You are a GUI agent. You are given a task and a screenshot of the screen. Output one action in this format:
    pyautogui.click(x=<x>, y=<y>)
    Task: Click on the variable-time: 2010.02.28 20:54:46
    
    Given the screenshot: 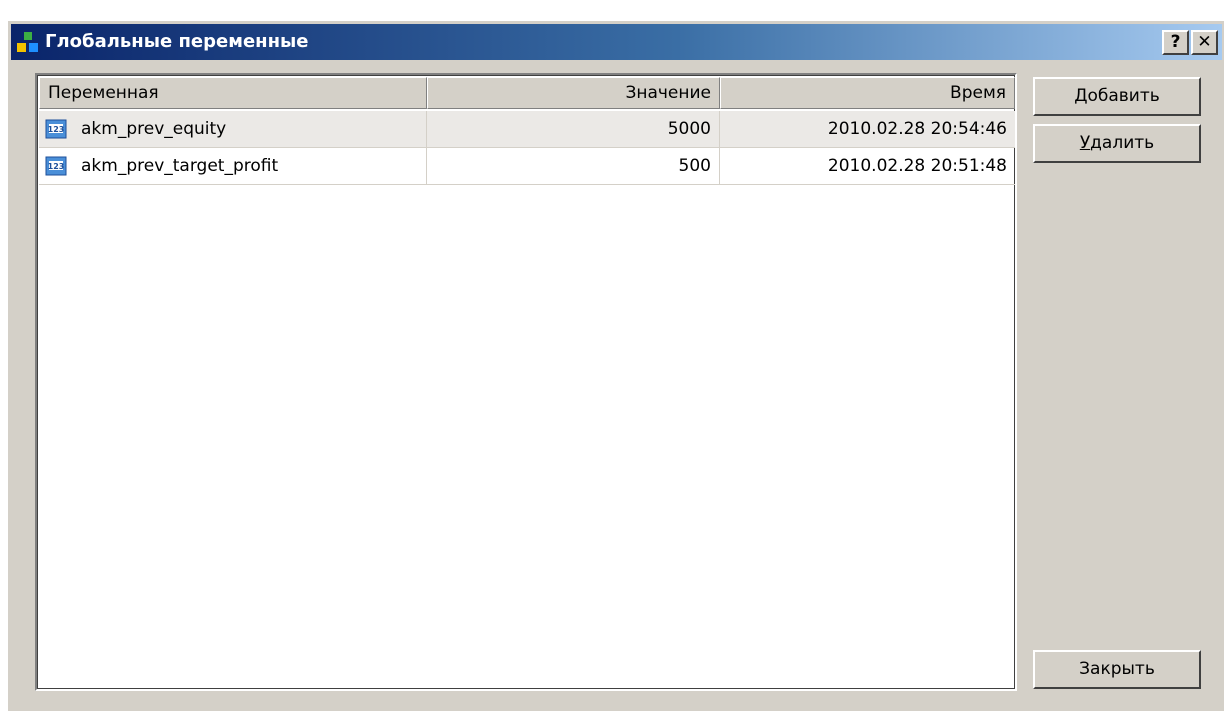 What is the action you would take?
    pyautogui.click(x=917, y=129)
    